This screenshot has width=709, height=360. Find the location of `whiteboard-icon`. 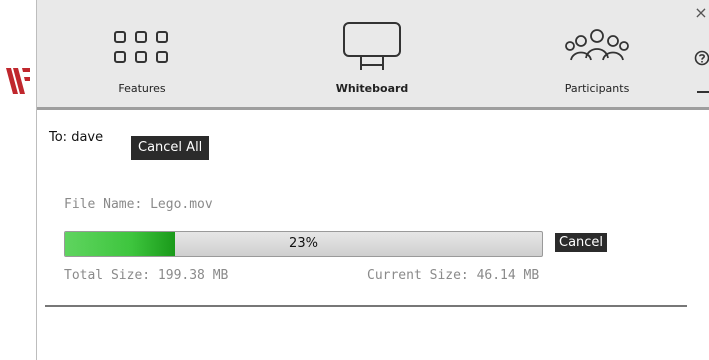

whiteboard-icon is located at coordinates (372, 46).